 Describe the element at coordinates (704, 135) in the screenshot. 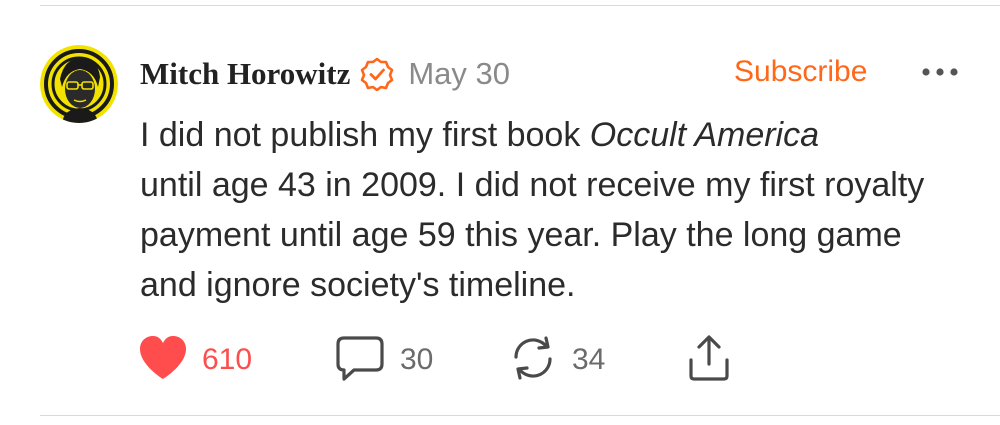

I see `book-title: Occult America` at that location.